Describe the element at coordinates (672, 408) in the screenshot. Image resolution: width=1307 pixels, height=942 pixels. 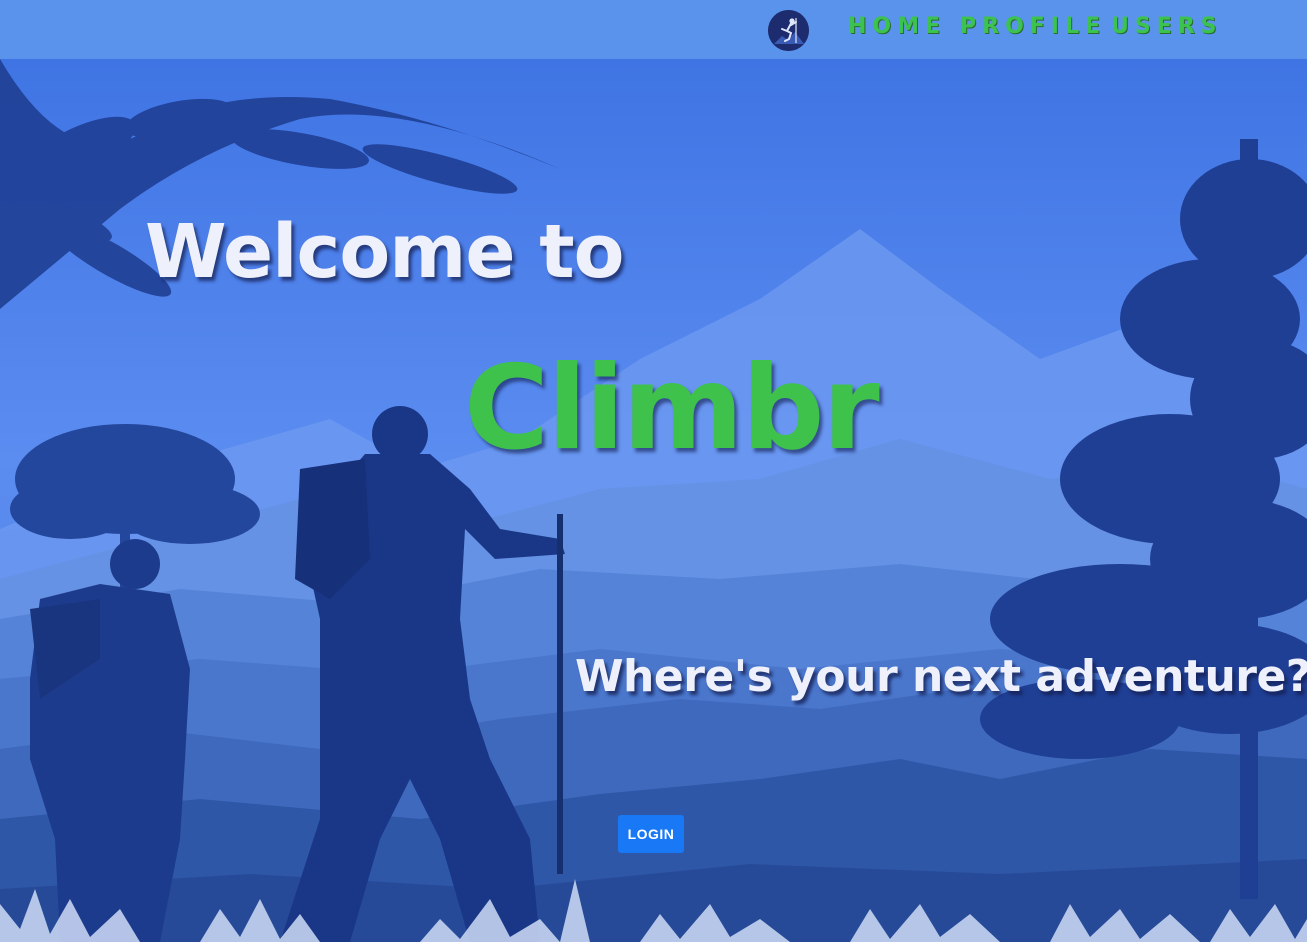
I see `brand-title: Climbr` at that location.